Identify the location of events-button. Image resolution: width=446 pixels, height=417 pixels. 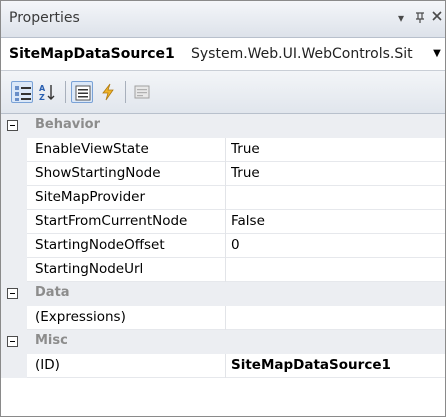
(108, 92).